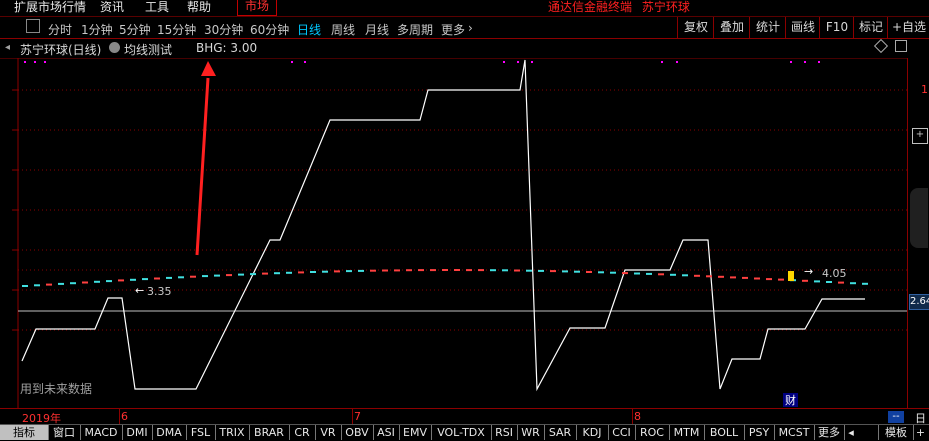 The height and width of the screenshot is (441, 929). I want to click on tab-psy: PSY, so click(759, 432).